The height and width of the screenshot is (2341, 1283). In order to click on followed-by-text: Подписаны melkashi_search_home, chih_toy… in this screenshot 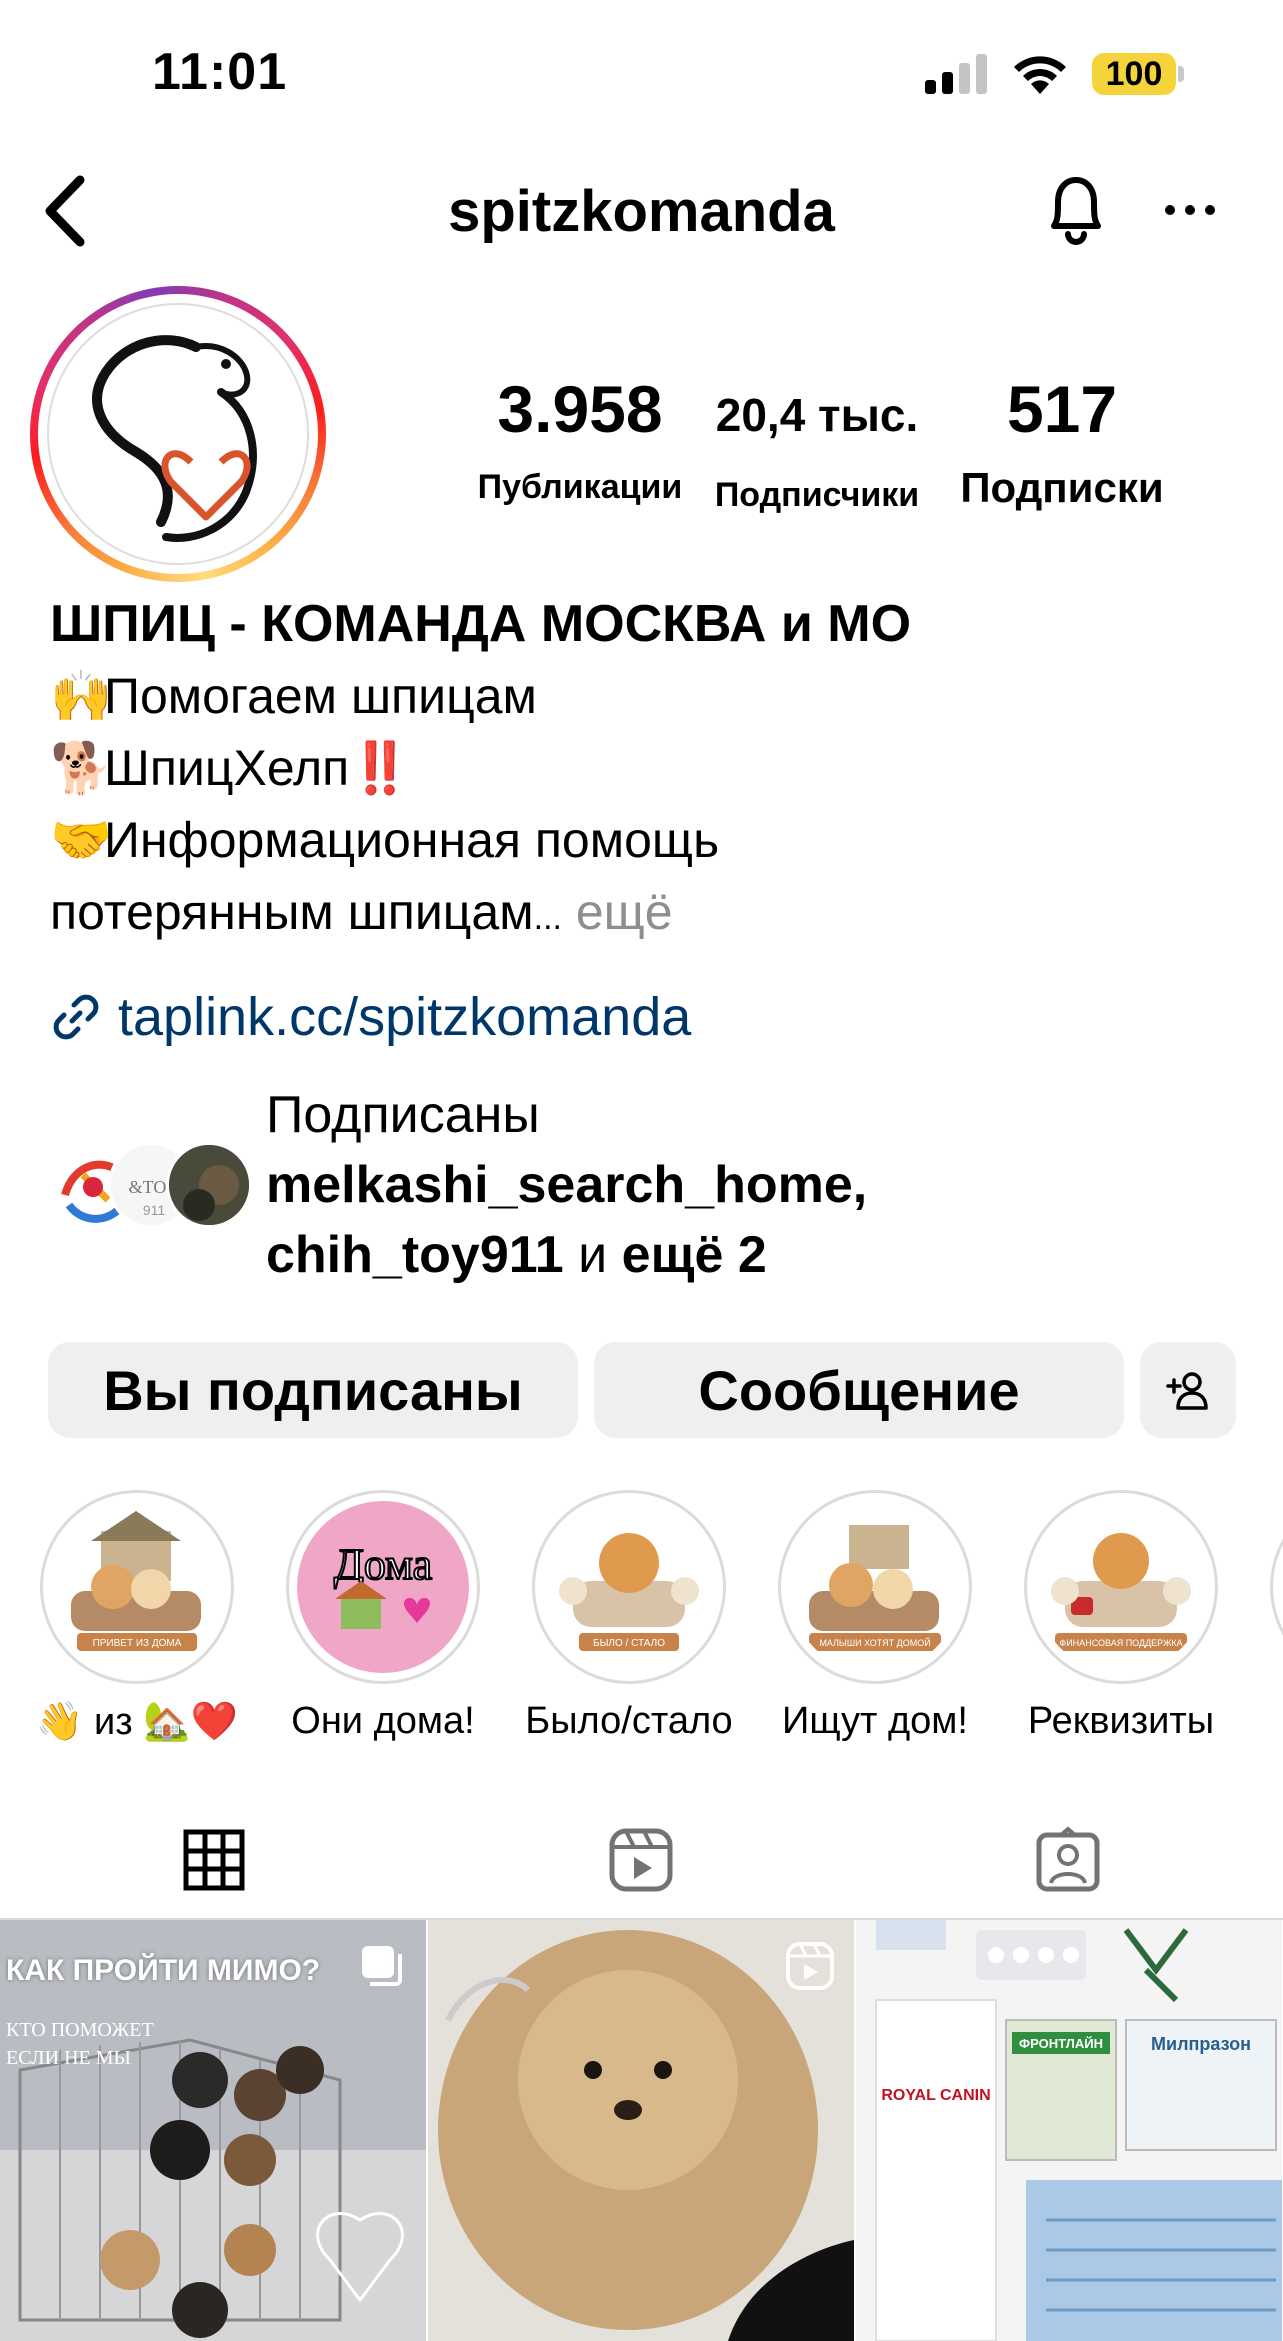, I will do `click(566, 1185)`.